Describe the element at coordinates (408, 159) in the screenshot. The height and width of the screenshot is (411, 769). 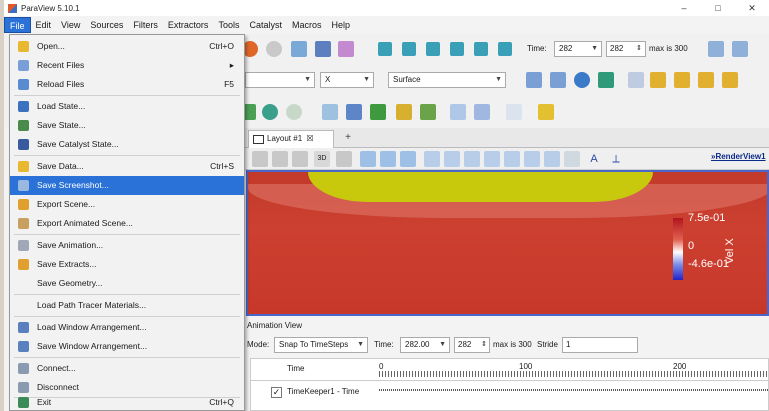
I see `select-frustum-icon` at that location.